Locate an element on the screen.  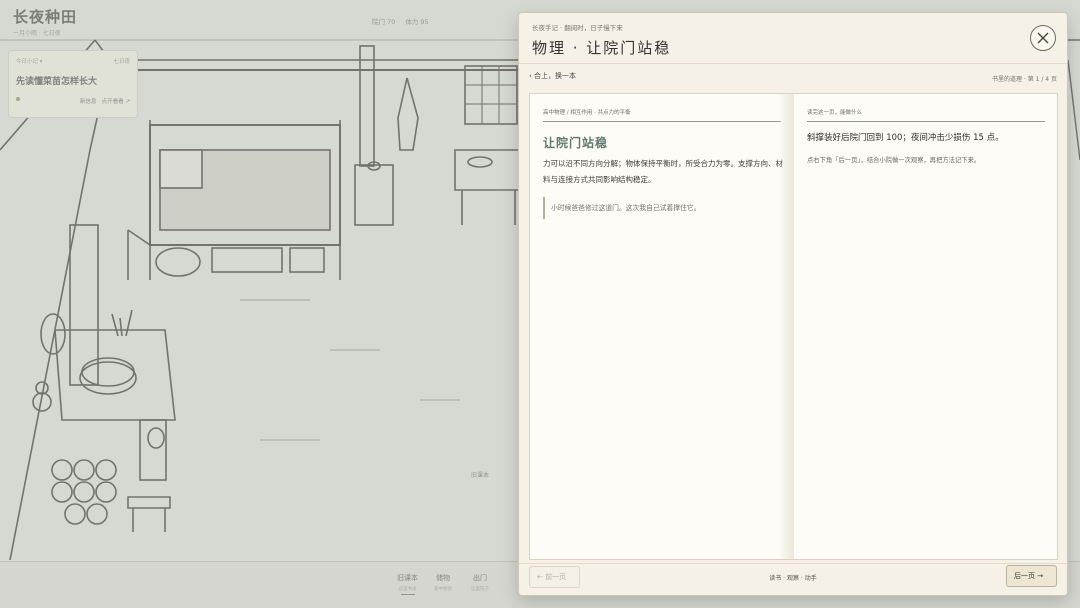
header-divider is located at coordinates (793, 63).